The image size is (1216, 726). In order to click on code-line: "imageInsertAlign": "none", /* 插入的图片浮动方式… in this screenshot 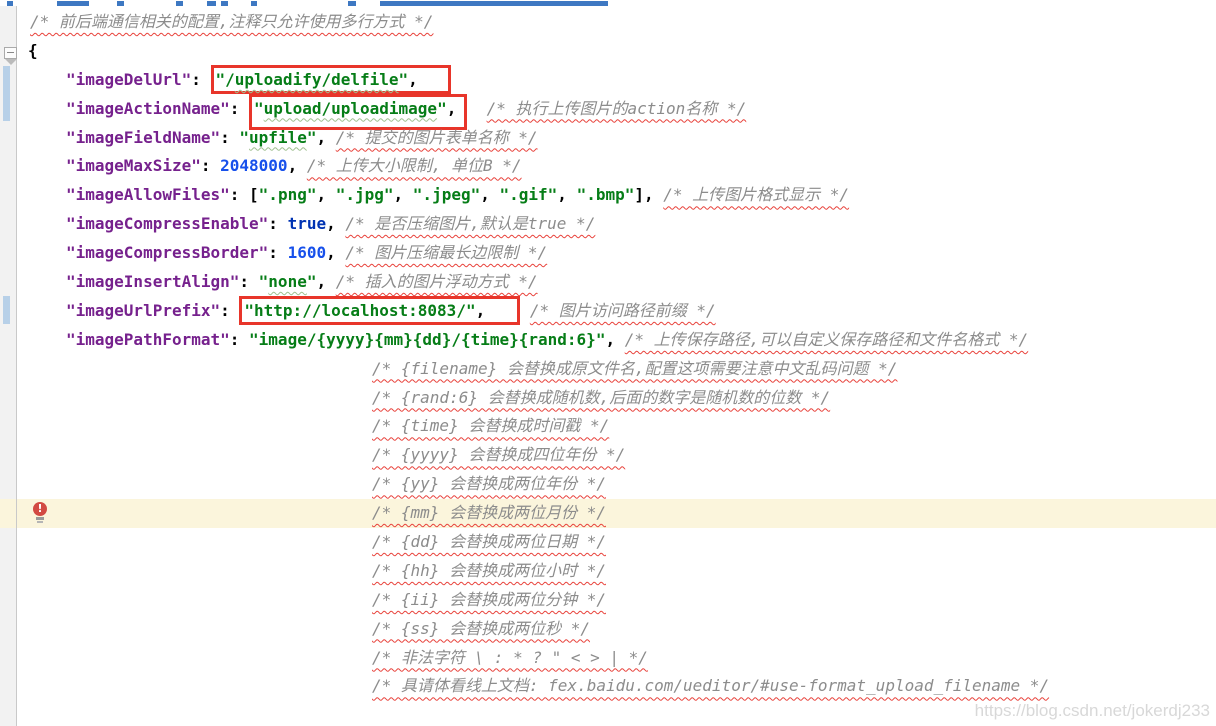, I will do `click(608, 282)`.